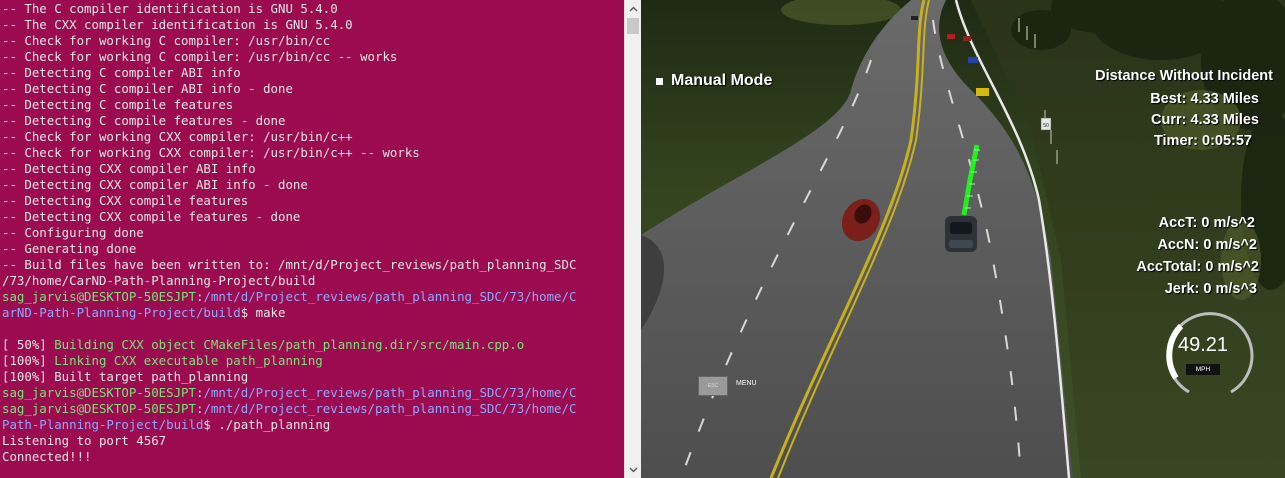 This screenshot has width=1285, height=478. What do you see at coordinates (121, 312) in the screenshot?
I see `terminal-text: arND-Path-Planning-Project/build` at bounding box center [121, 312].